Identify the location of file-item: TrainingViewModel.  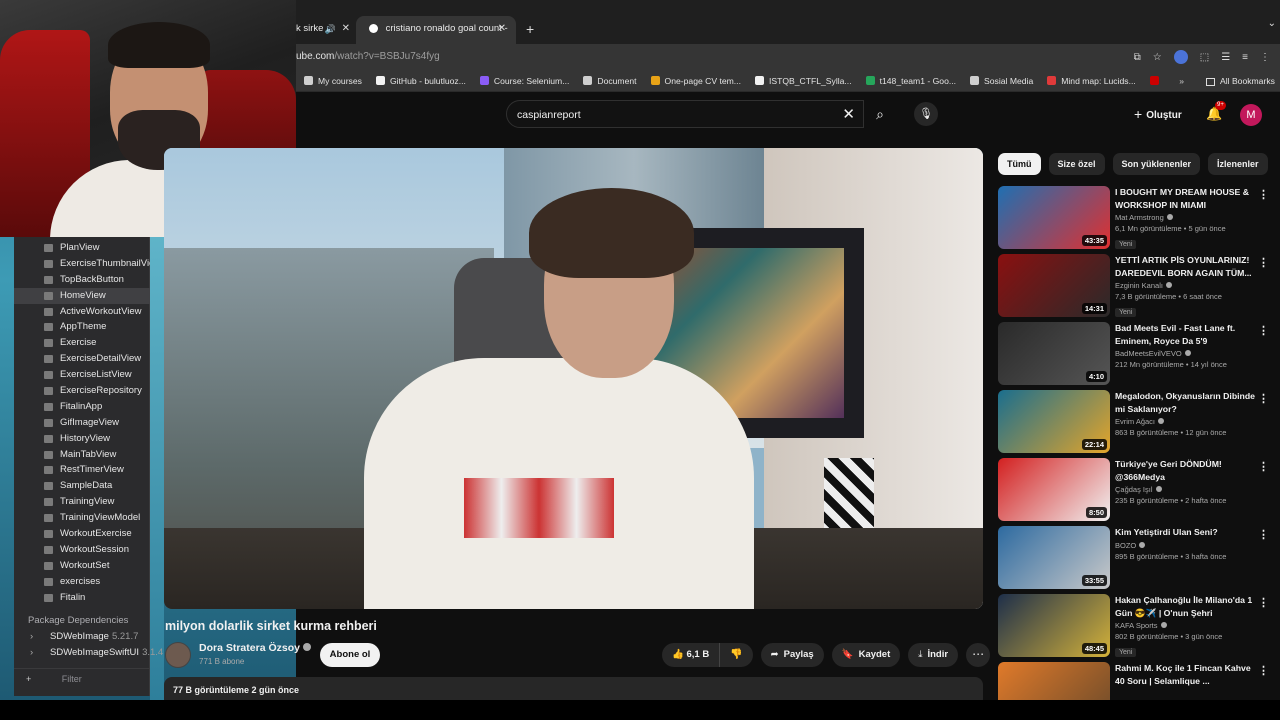
(82, 518).